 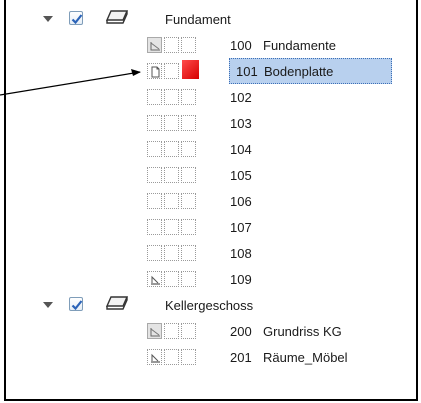 I want to click on red-marker-icon, so click(x=190, y=69).